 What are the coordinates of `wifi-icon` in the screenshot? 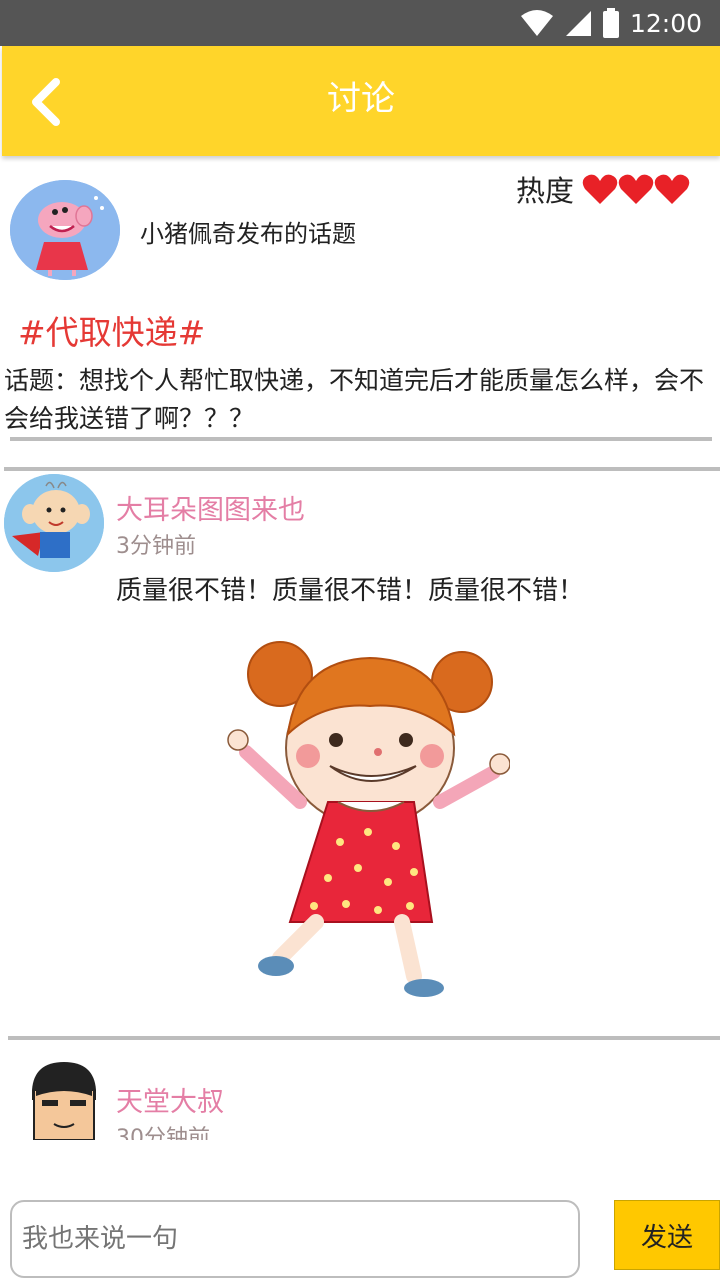 It's located at (536, 23).